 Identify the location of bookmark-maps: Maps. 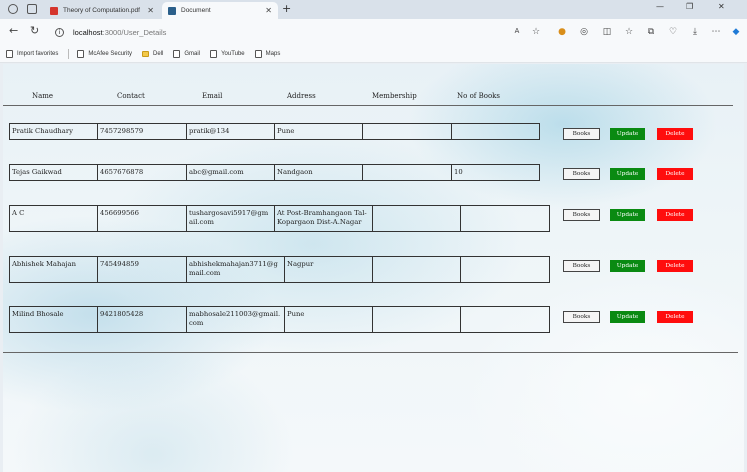
(267, 53).